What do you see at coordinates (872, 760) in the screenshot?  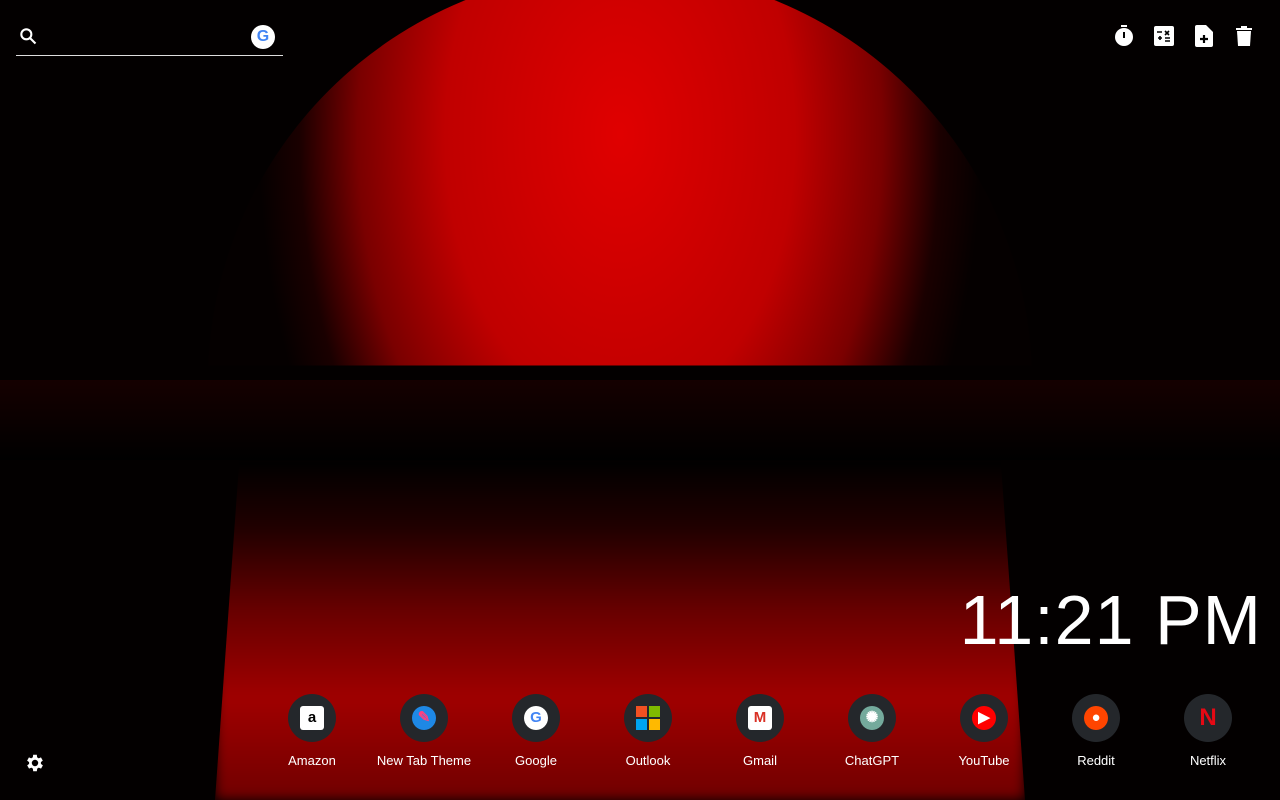 I see `shortcut-label: ChatGPT` at bounding box center [872, 760].